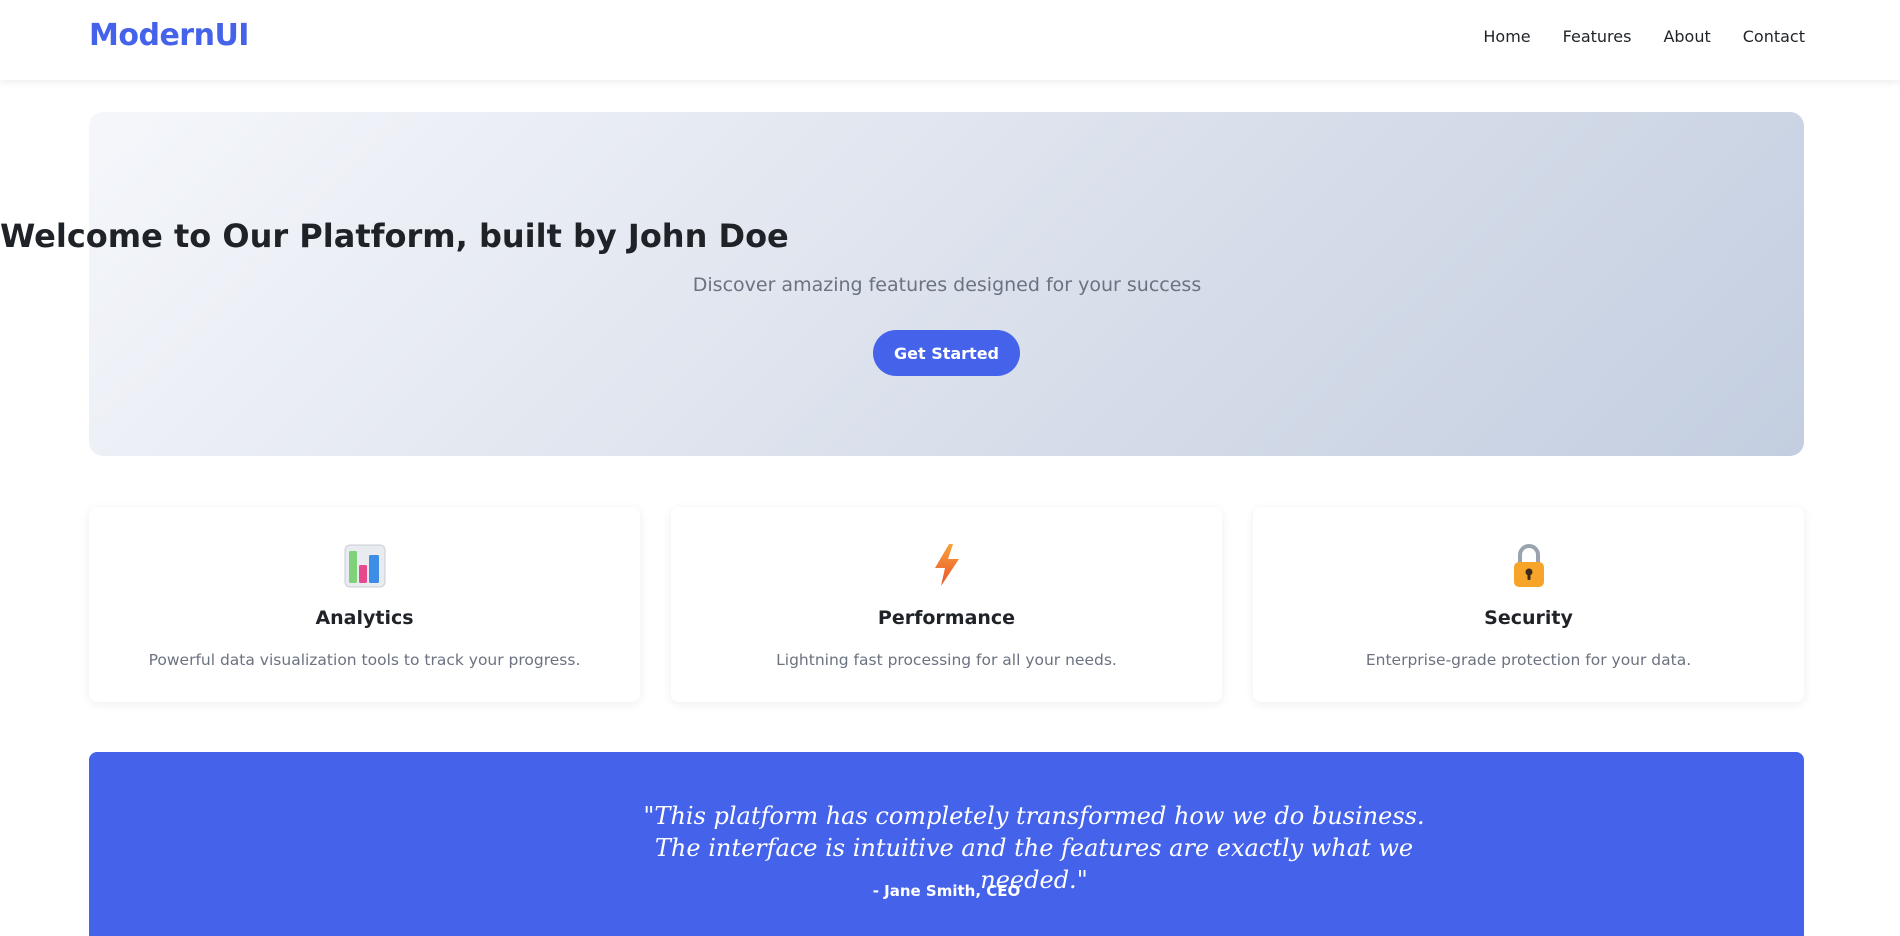  Describe the element at coordinates (1774, 36) in the screenshot. I see `nav-contact-link: Contact` at that location.